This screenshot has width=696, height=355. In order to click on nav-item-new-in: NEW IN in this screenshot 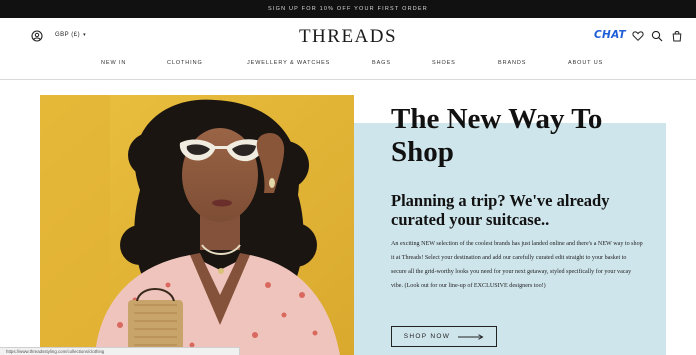, I will do `click(113, 63)`.